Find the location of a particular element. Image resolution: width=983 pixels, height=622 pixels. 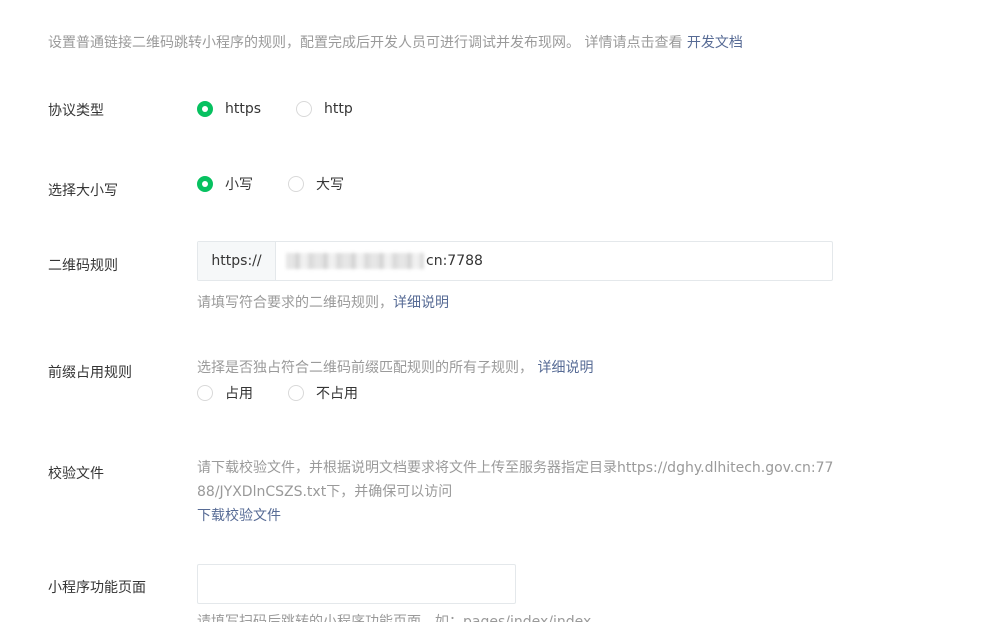

qr-rule-label: 二维码规则 is located at coordinates (83, 266).